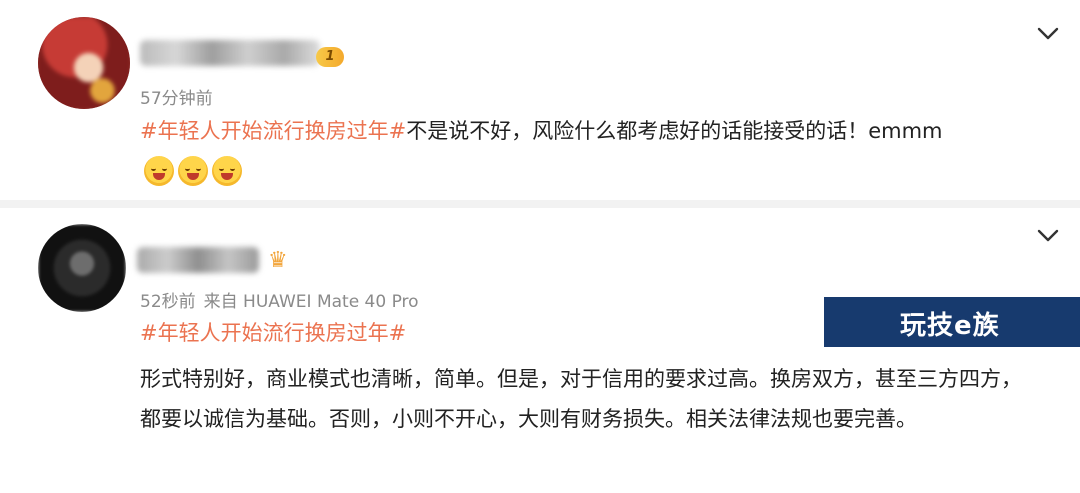 This screenshot has width=1080, height=493. Describe the element at coordinates (330, 57) in the screenshot. I see `level-badge: 1` at that location.